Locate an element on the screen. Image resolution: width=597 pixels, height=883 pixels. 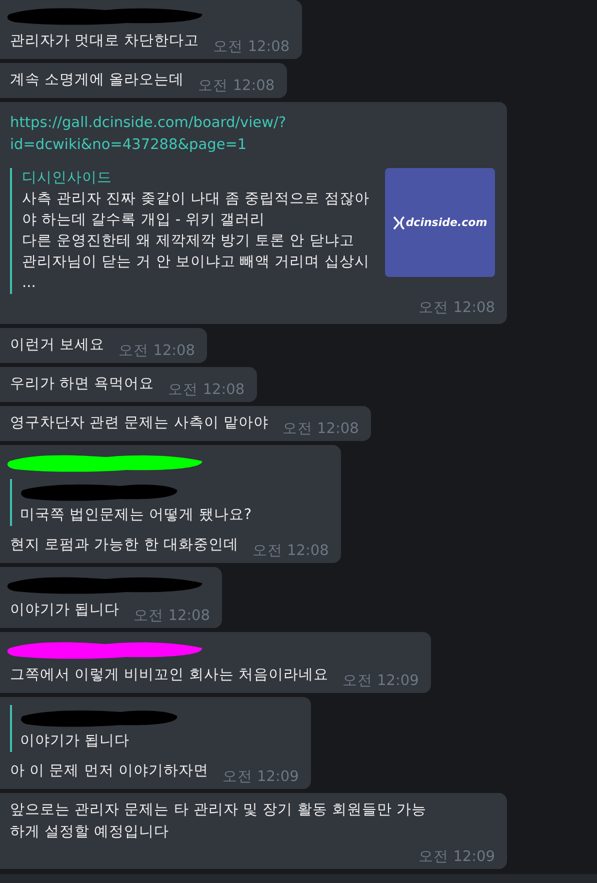
message-text: 계속 소명게에 올라오는데 is located at coordinates (97, 80).